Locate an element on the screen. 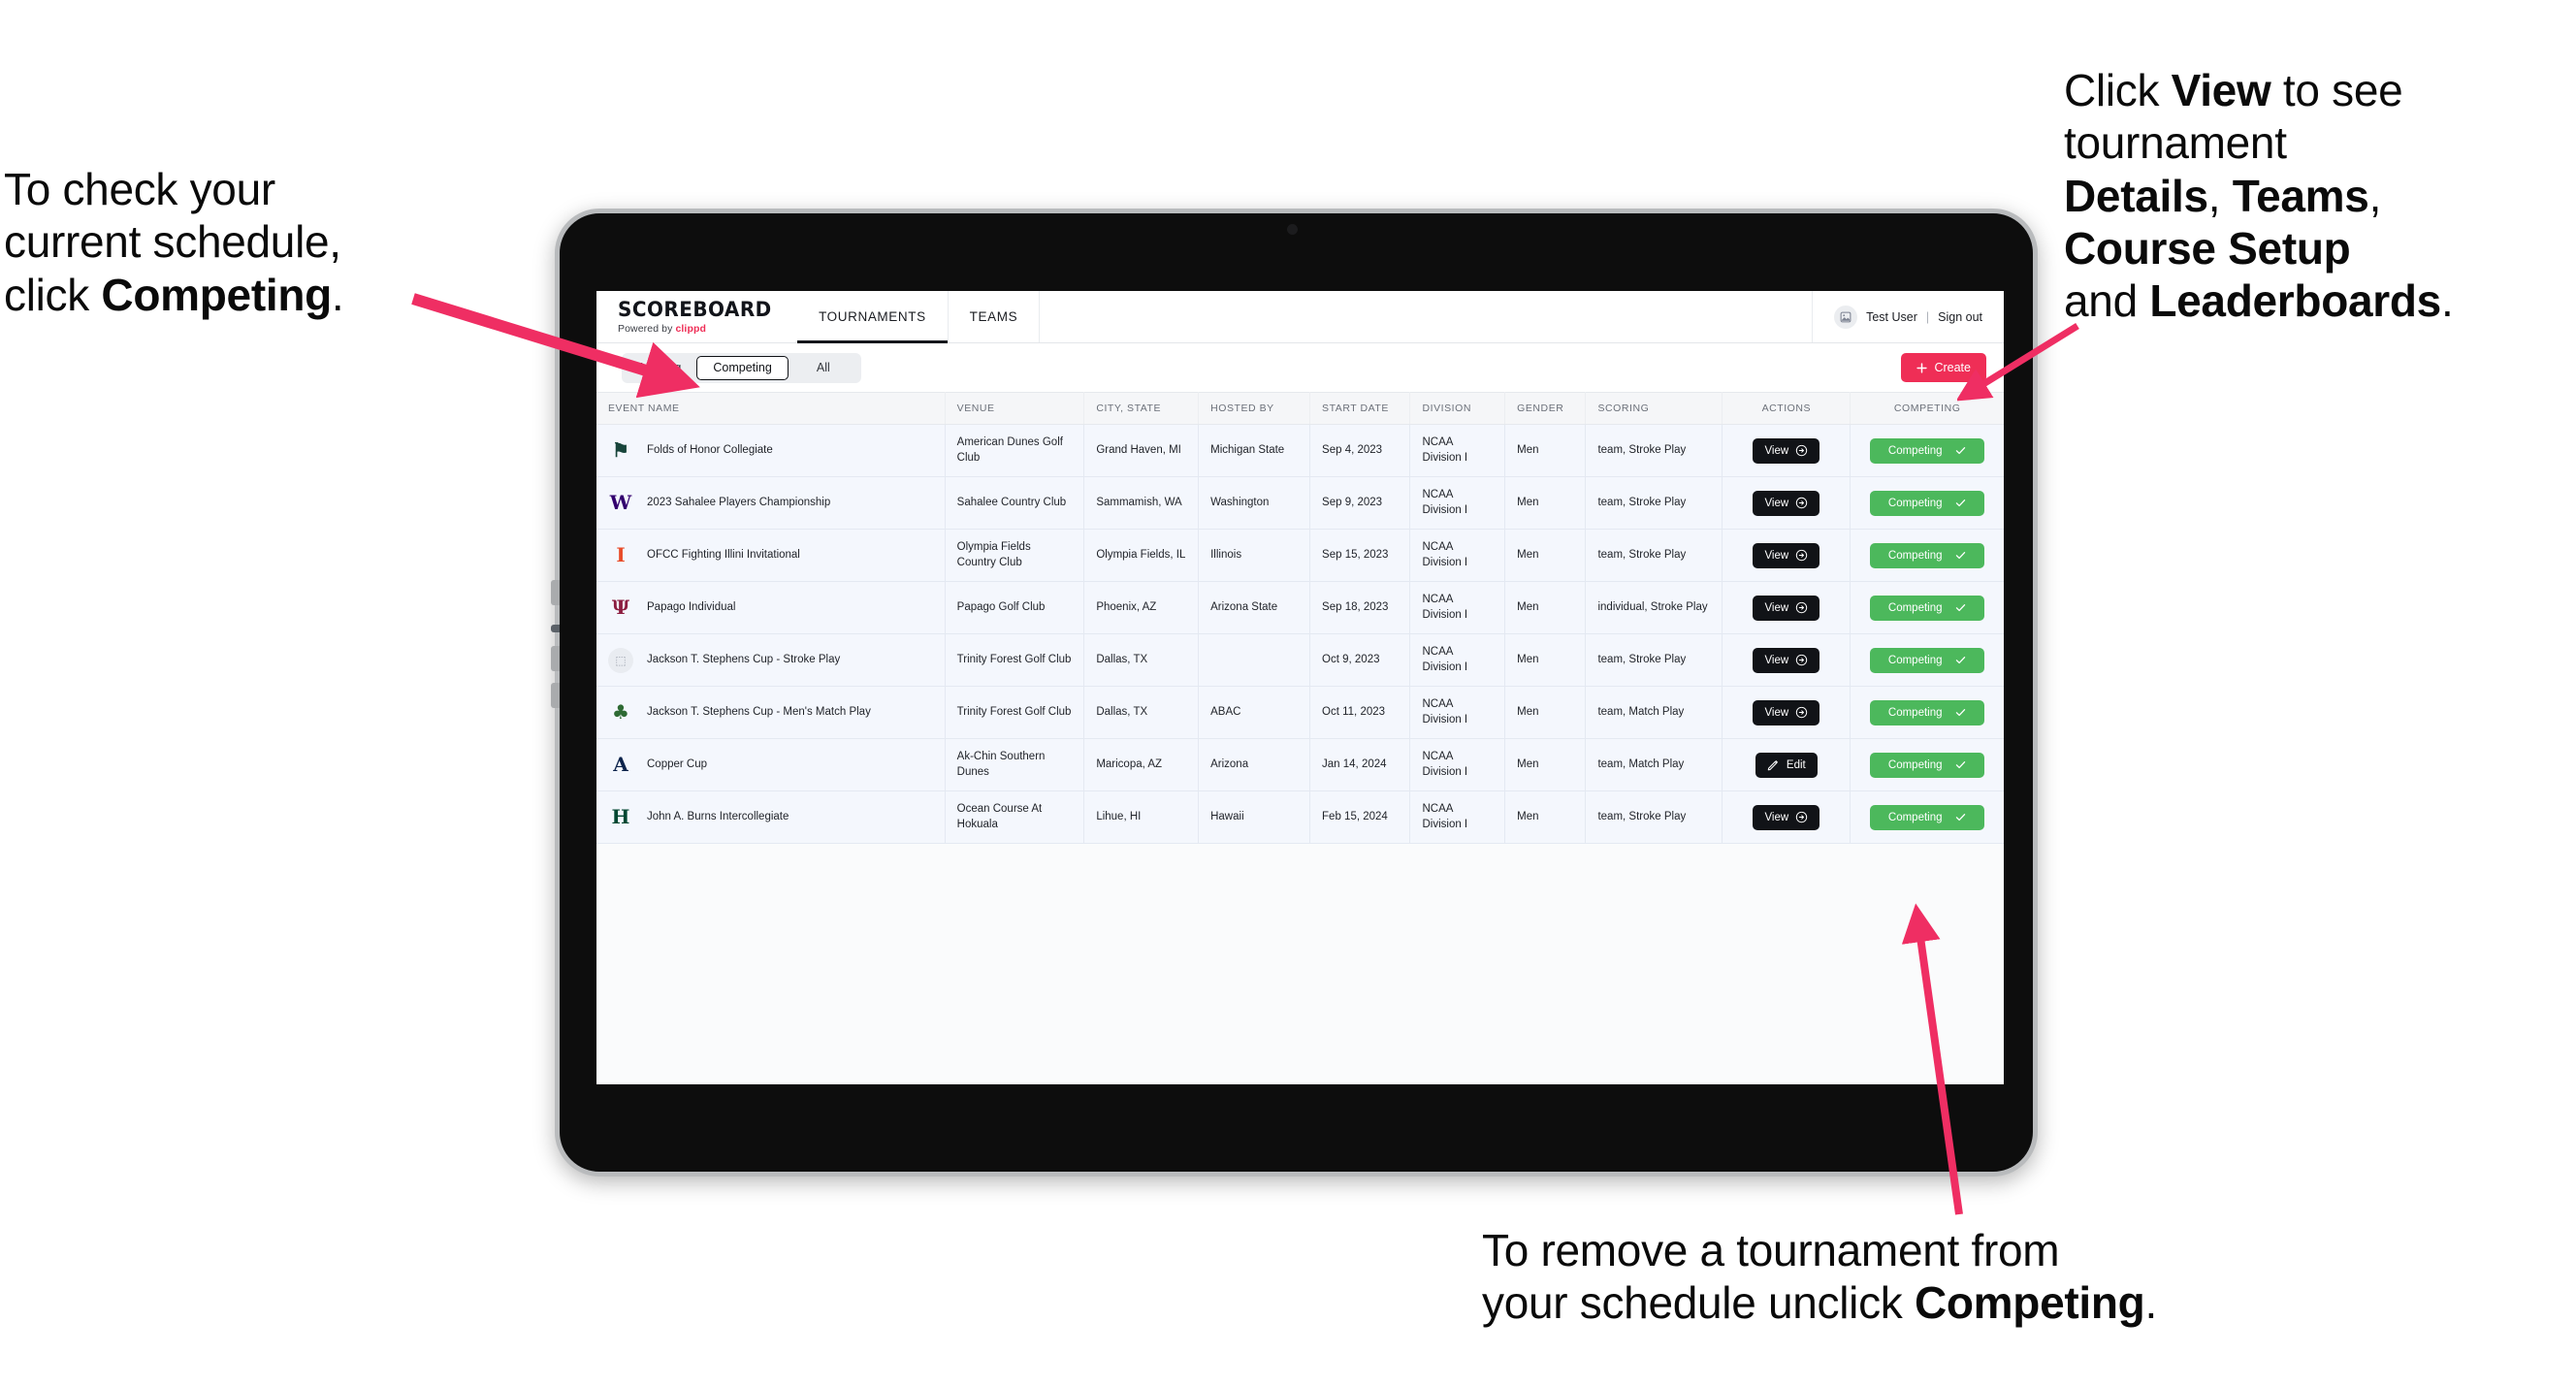  event-name-cell: ⬚ Jackson T. Stephens Cup - Stroke Play is located at coordinates (770, 660).